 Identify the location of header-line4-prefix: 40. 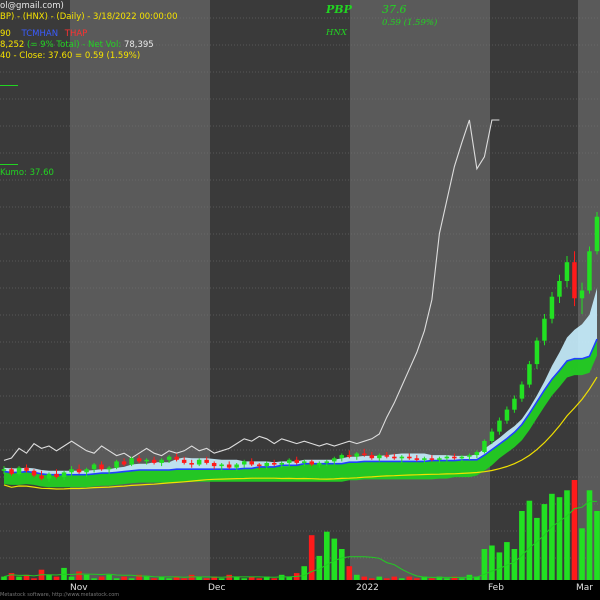
(5, 56).